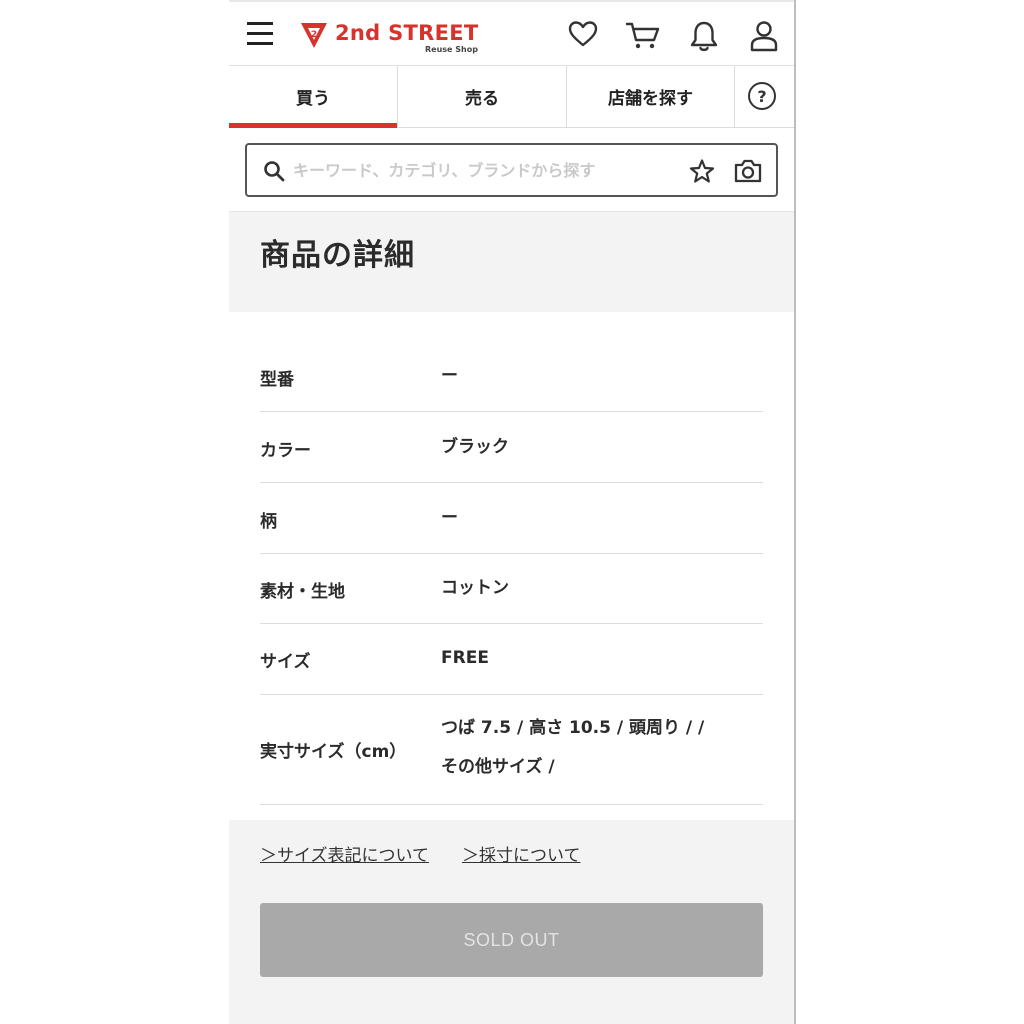 This screenshot has width=1024, height=1024. What do you see at coordinates (643, 35) in the screenshot?
I see `cart-icon` at bounding box center [643, 35].